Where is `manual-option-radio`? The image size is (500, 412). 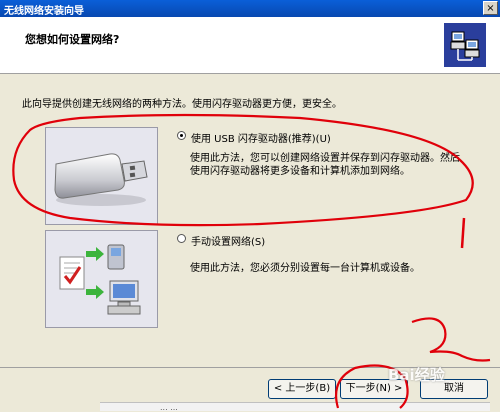 manual-option-radio is located at coordinates (181, 238).